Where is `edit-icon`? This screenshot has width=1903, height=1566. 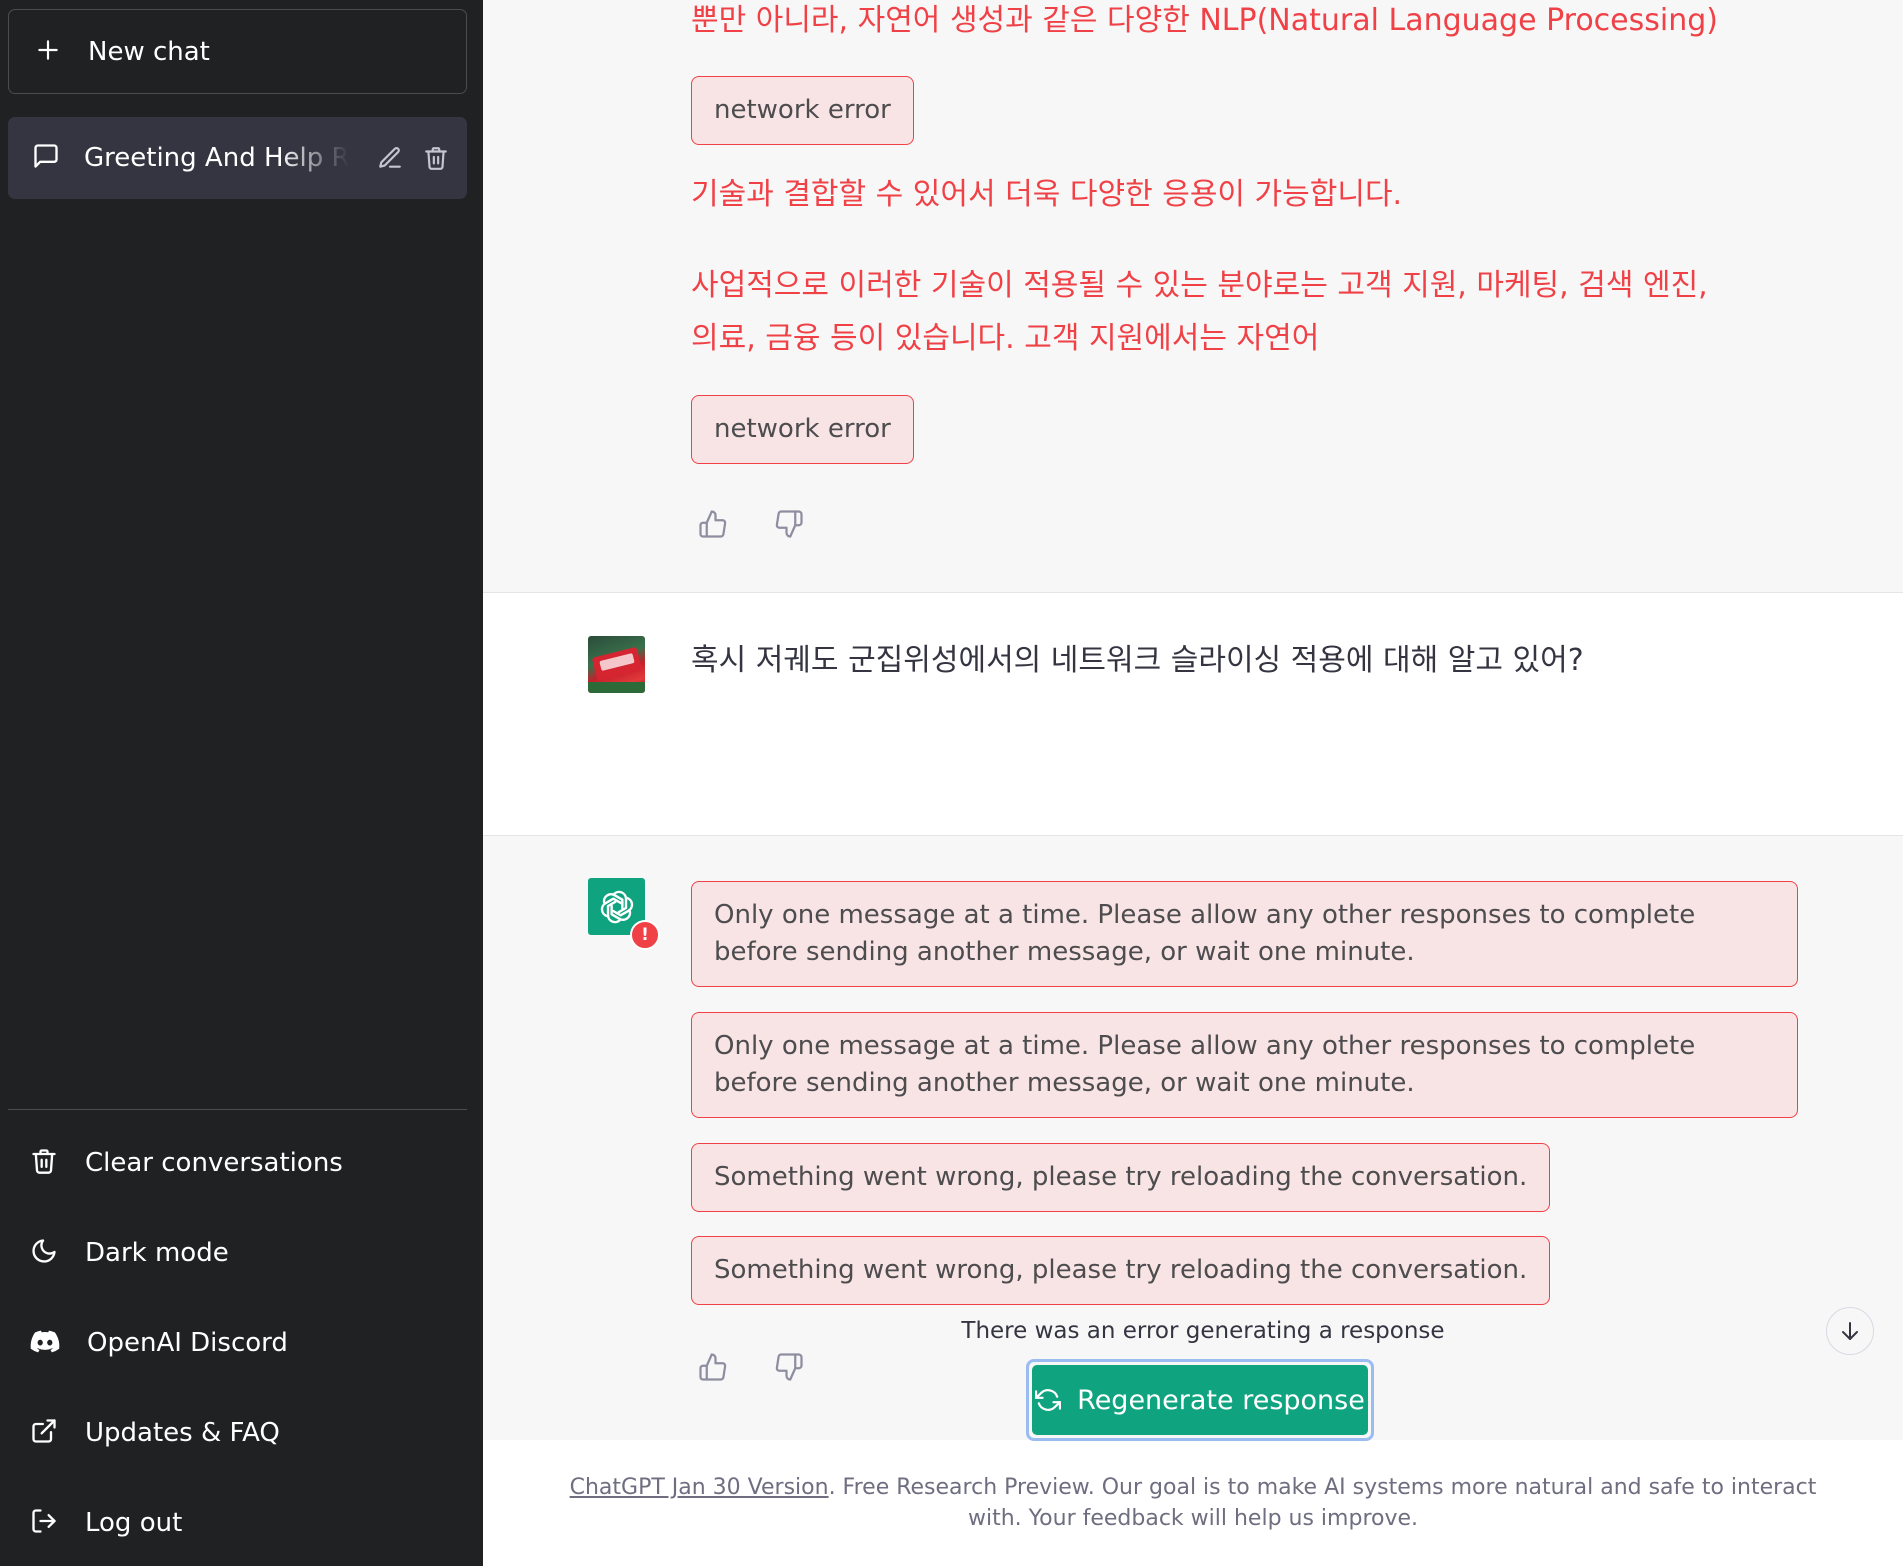 edit-icon is located at coordinates (390, 158).